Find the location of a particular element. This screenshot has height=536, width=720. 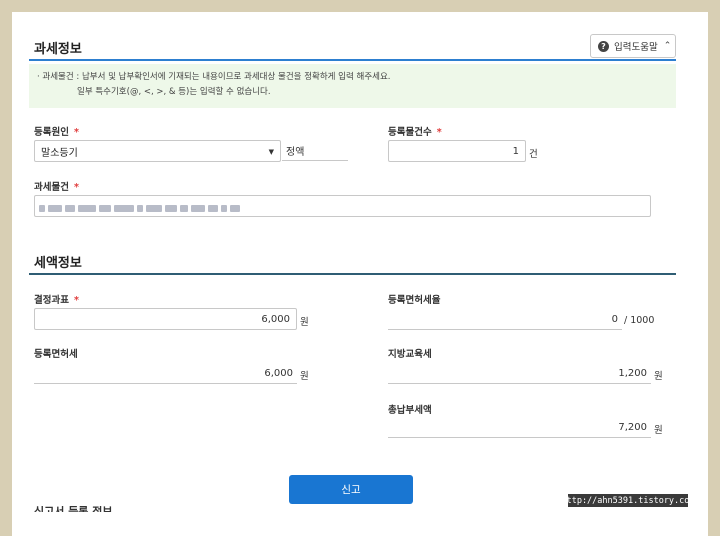

license-tax-label: 등록면허세 is located at coordinates (56, 354).